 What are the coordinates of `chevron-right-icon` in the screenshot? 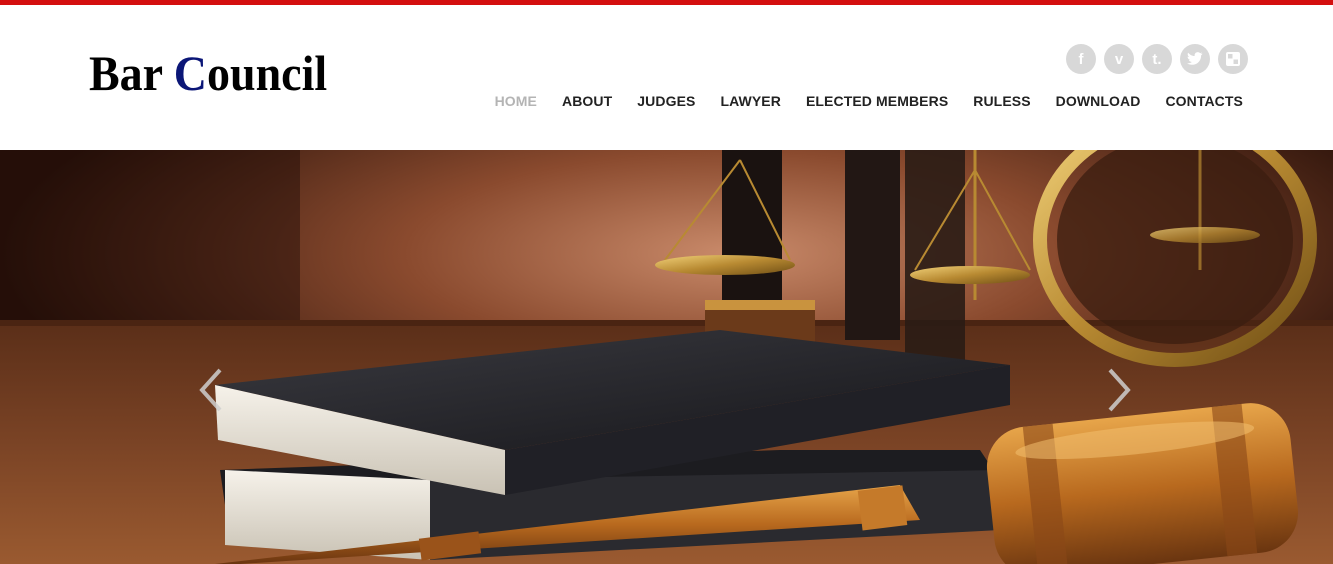 It's located at (1119, 390).